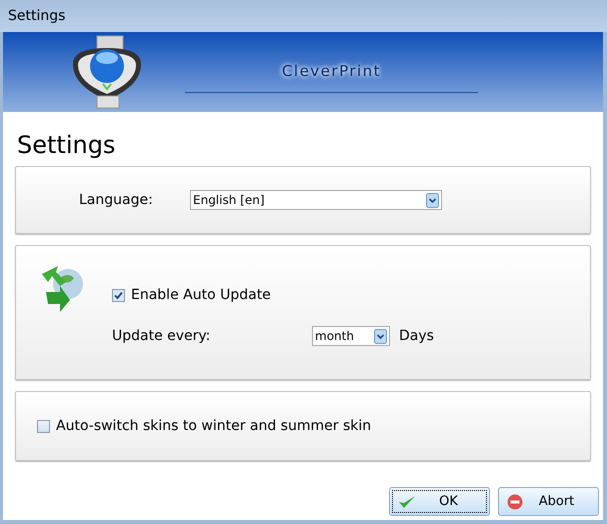 Image resolution: width=607 pixels, height=524 pixels. What do you see at coordinates (332, 71) in the screenshot?
I see `product-name: CleverPrint` at bounding box center [332, 71].